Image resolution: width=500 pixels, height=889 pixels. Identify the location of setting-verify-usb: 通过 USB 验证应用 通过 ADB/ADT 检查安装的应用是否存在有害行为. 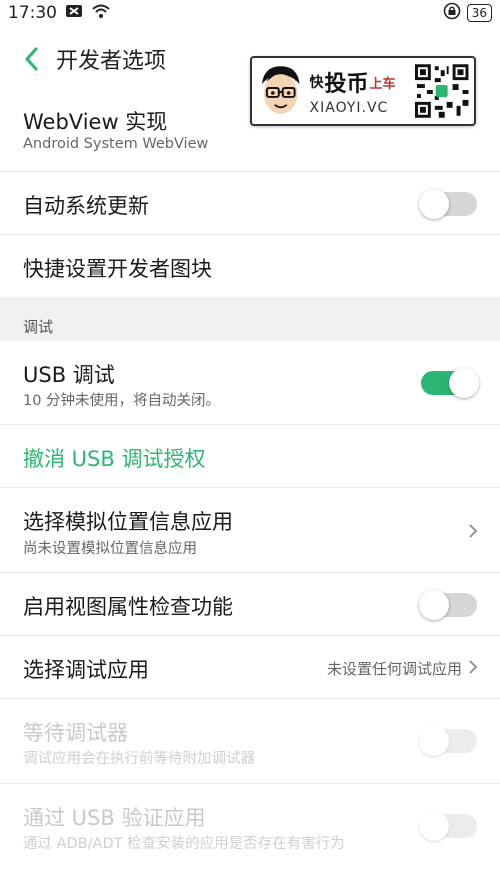
(250, 826).